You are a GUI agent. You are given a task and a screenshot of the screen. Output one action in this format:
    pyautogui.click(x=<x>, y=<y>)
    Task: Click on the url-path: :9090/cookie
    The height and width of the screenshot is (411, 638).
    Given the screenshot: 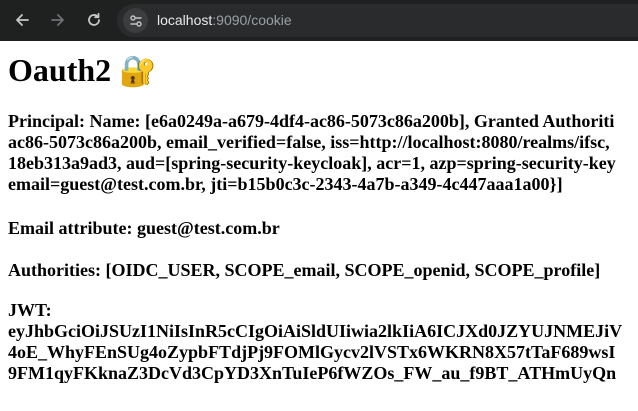 What is the action you would take?
    pyautogui.click(x=252, y=20)
    